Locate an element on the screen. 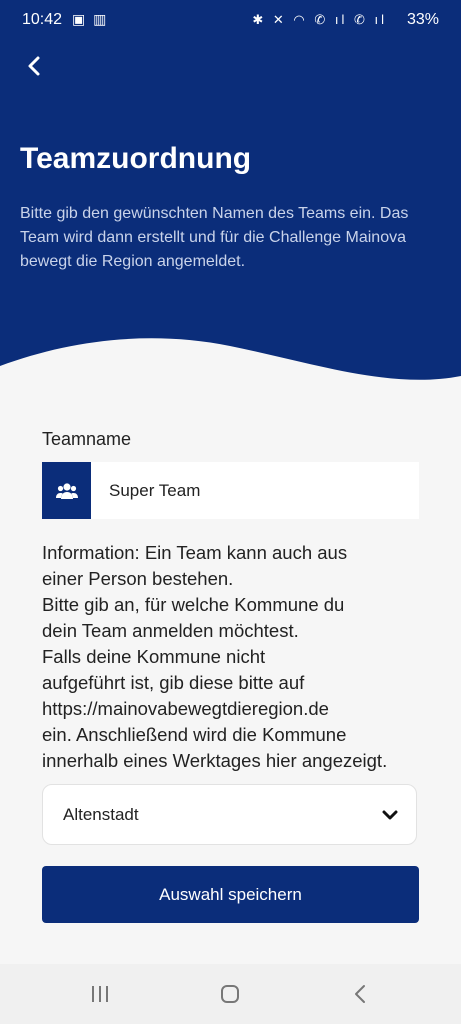  kommune-selected-value: Altenstadt is located at coordinates (101, 814).